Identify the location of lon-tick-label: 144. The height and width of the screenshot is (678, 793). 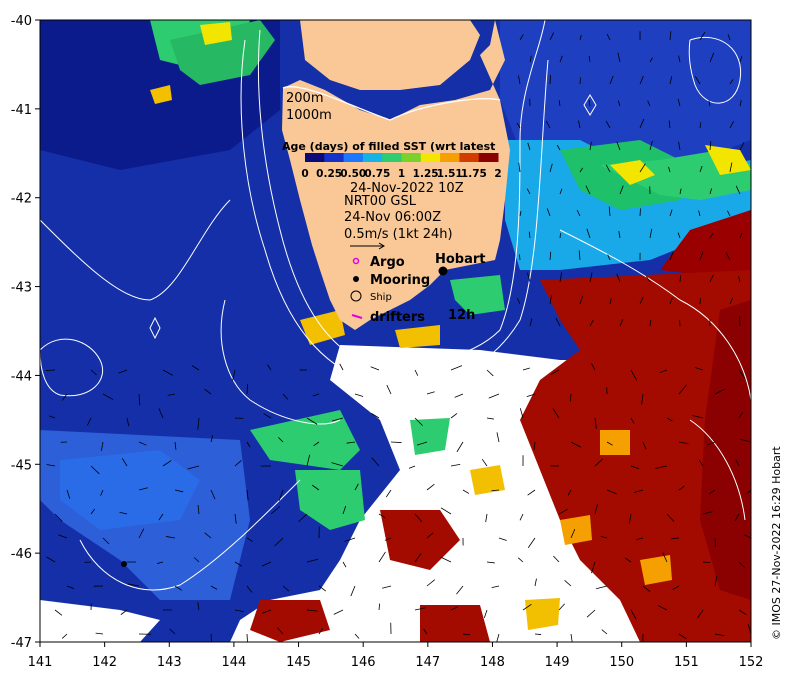
(233, 662).